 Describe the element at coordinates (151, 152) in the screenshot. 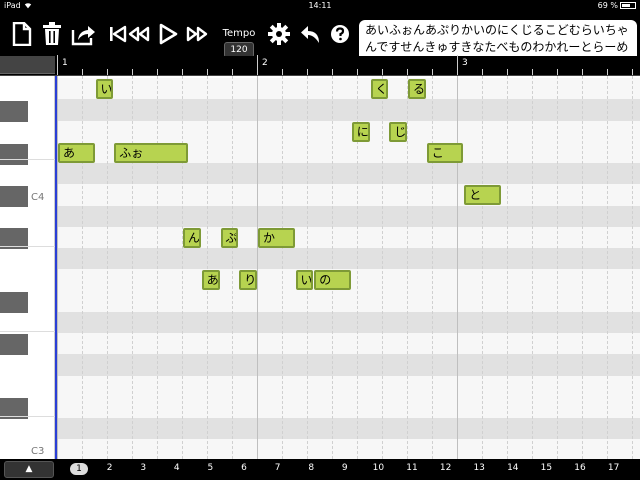

I see `note-block: ふぉ` at that location.